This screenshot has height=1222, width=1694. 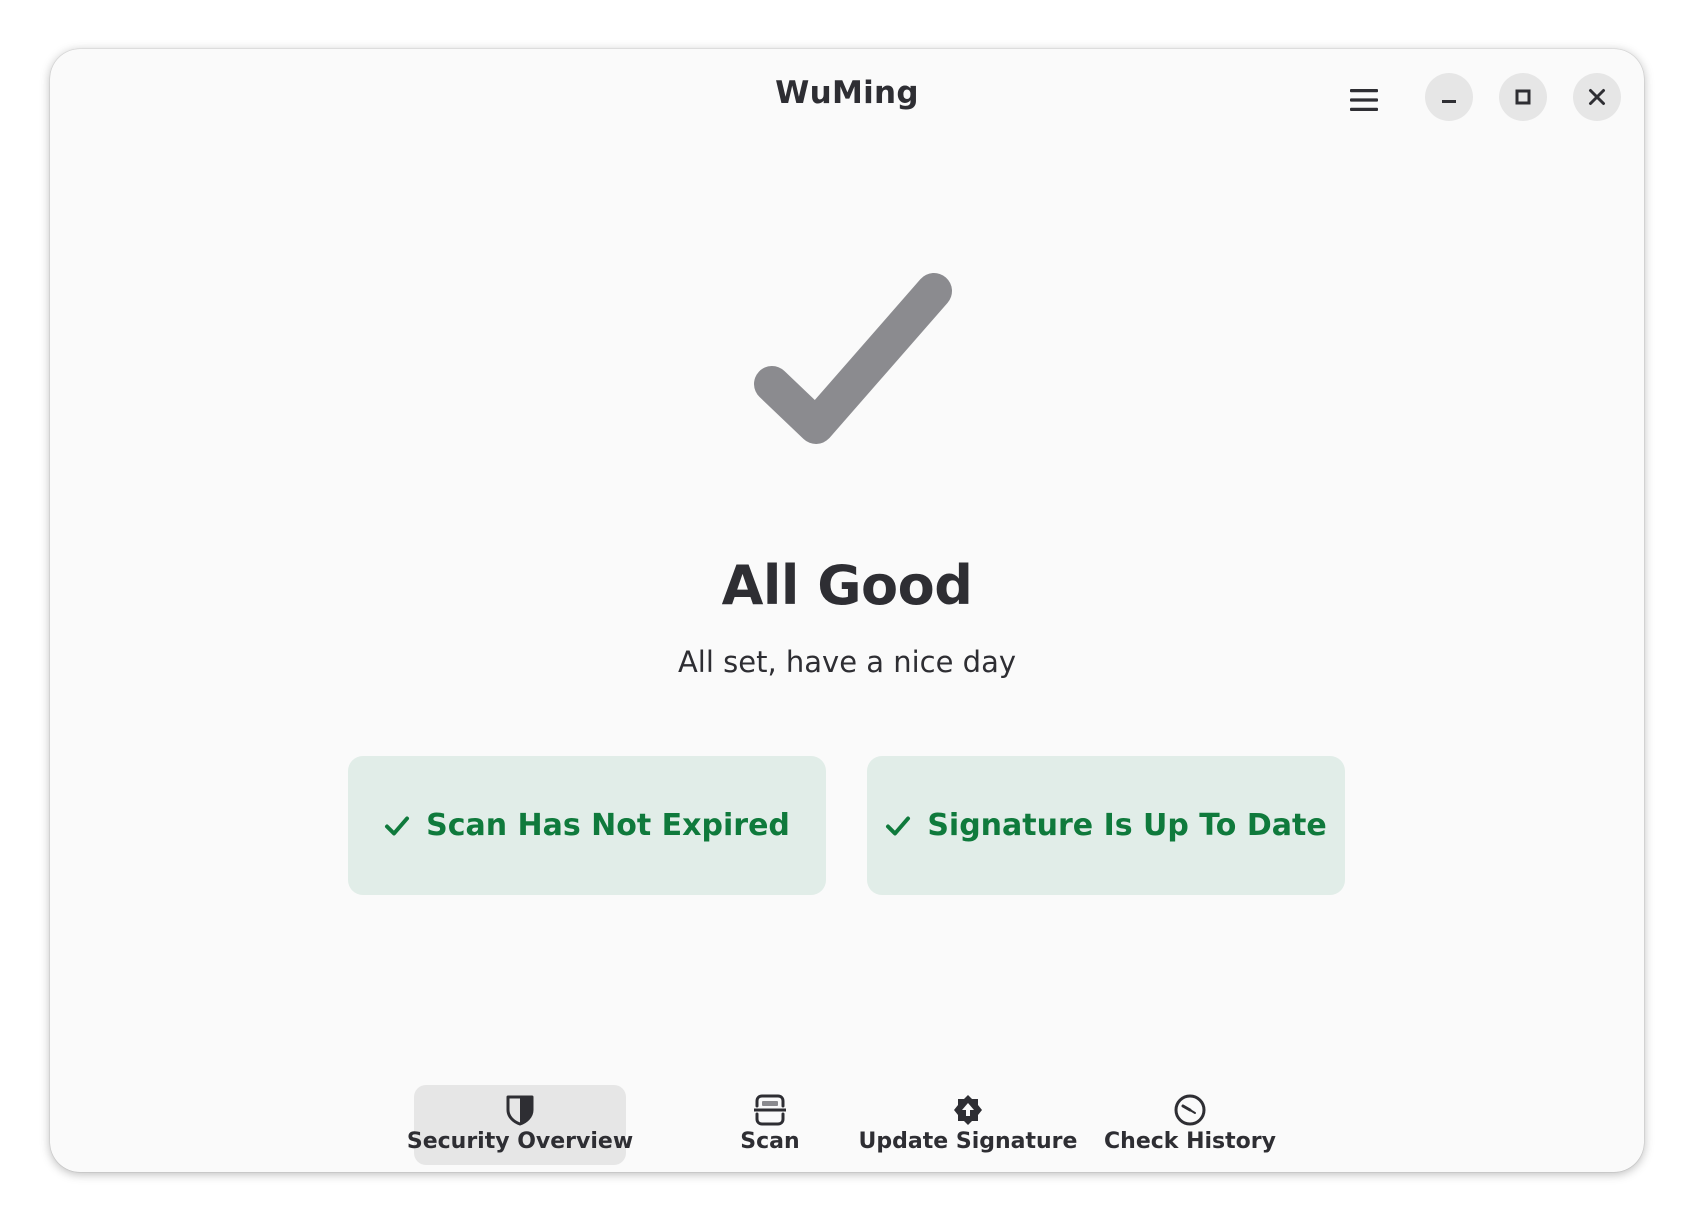 I want to click on header-bar: WuMing, so click(x=847, y=97).